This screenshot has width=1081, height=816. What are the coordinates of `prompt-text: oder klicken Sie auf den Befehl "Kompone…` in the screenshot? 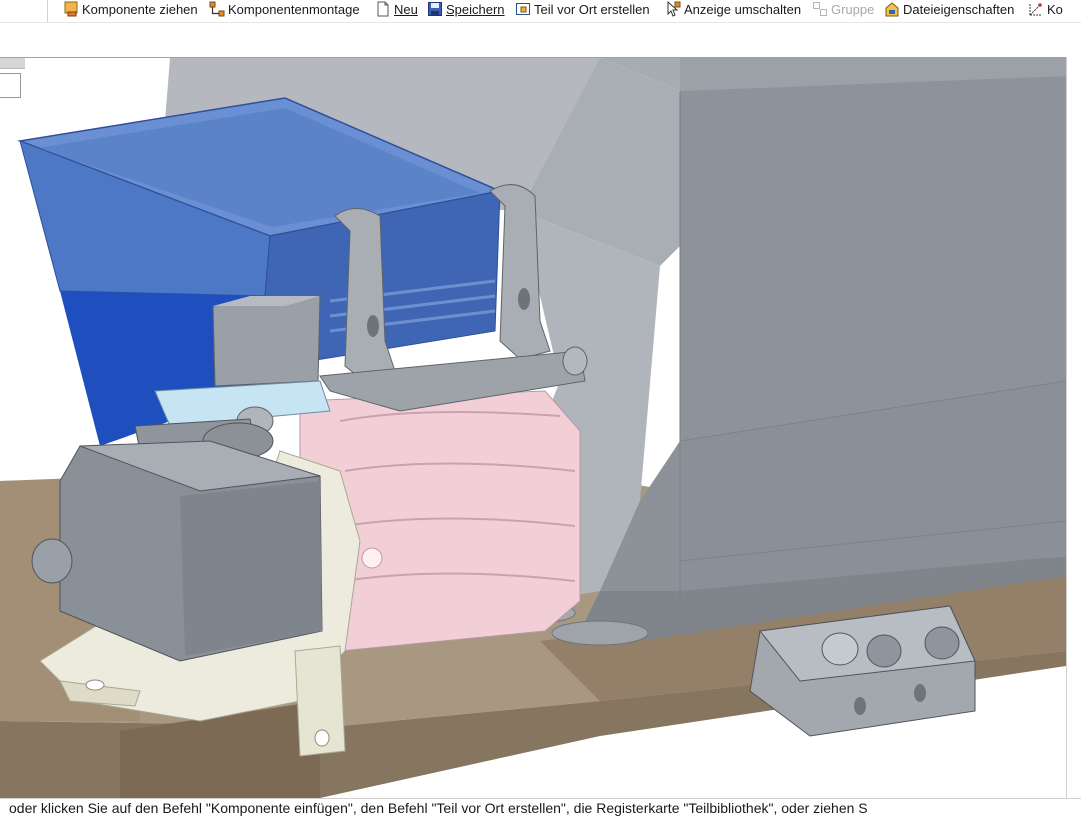 It's located at (438, 808).